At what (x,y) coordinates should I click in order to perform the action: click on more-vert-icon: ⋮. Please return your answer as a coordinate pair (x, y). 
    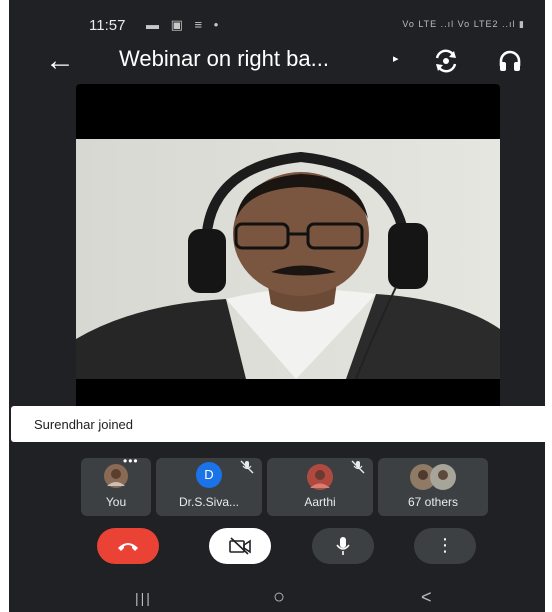
    Looking at the image, I should click on (445, 545).